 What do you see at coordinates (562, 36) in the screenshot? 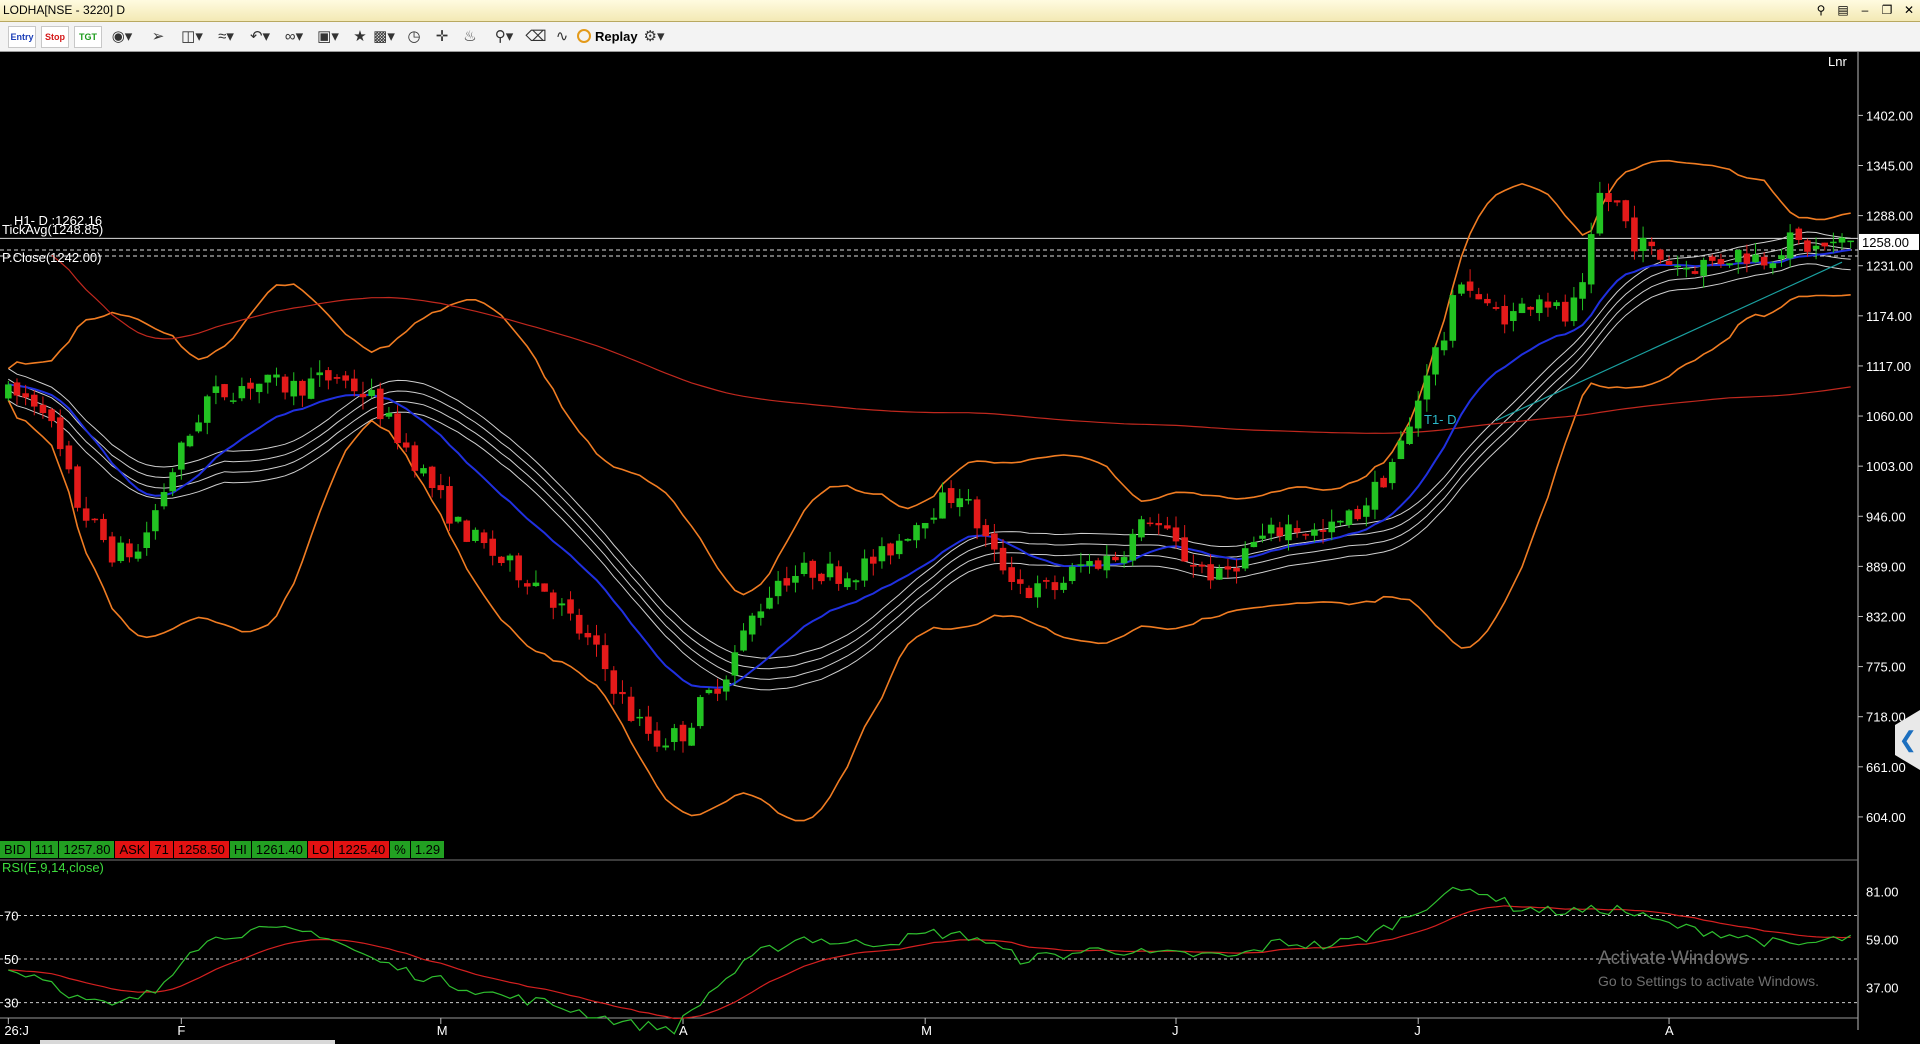
I see `chart-icon: ∿` at bounding box center [562, 36].